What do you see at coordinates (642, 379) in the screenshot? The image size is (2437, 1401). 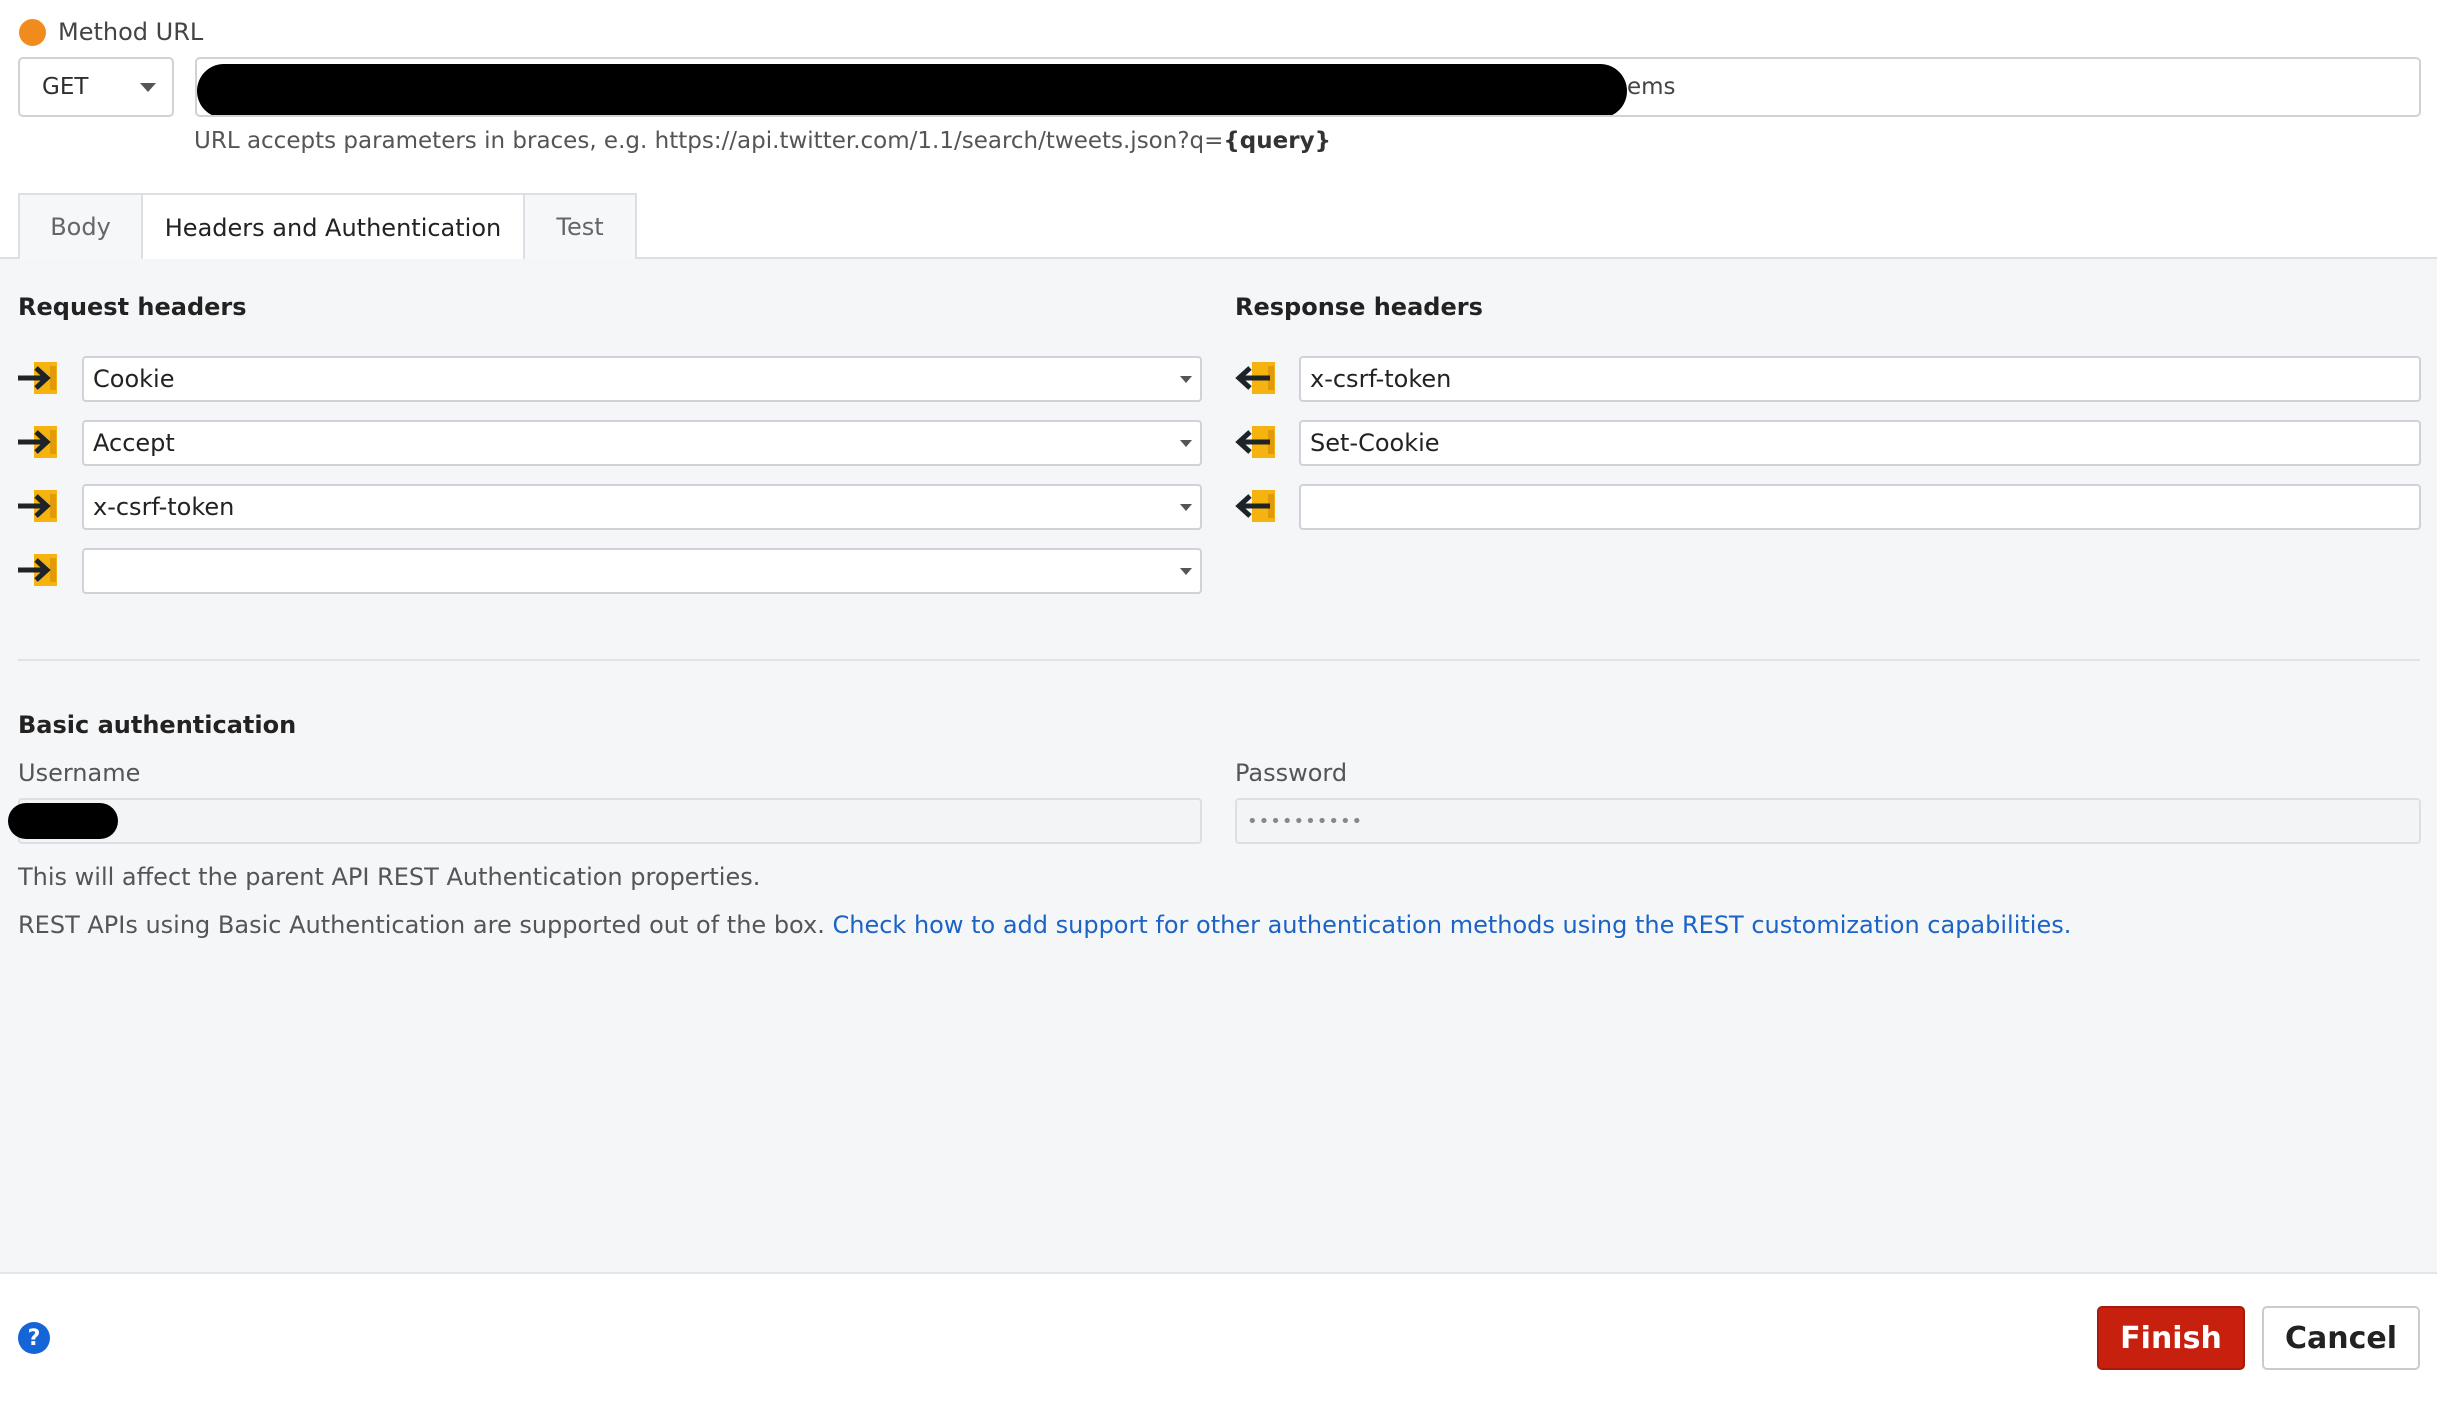 I see `request-header-select: Cookie` at bounding box center [642, 379].